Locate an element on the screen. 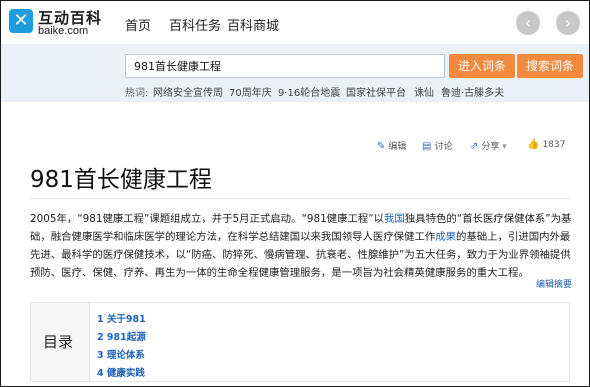 This screenshot has height=387, width=590. logo-icon: ✕ is located at coordinates (21, 21).